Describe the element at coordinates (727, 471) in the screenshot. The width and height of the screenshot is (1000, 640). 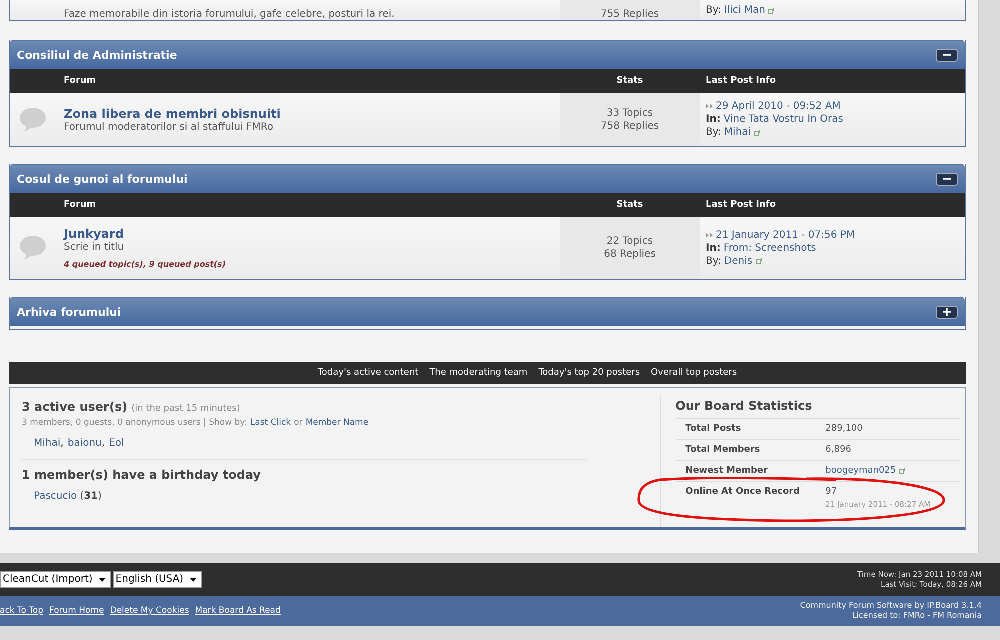
I see `stat-label: Newest Member` at that location.